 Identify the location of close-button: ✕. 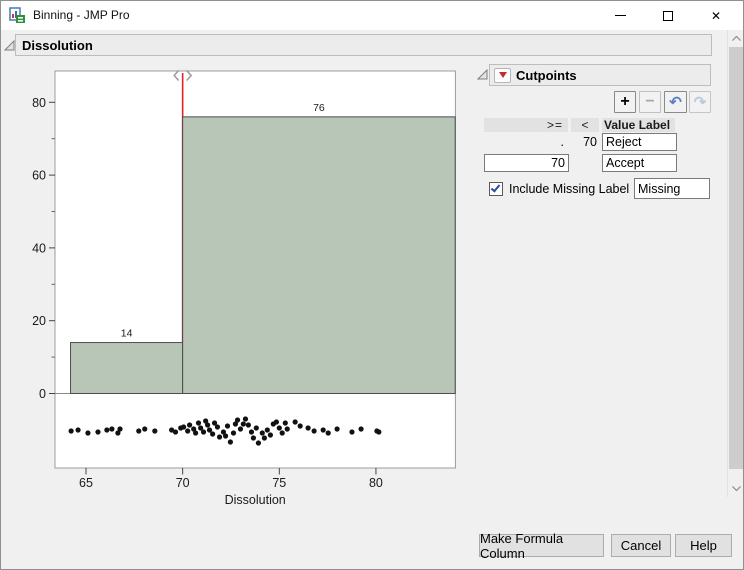
(716, 15).